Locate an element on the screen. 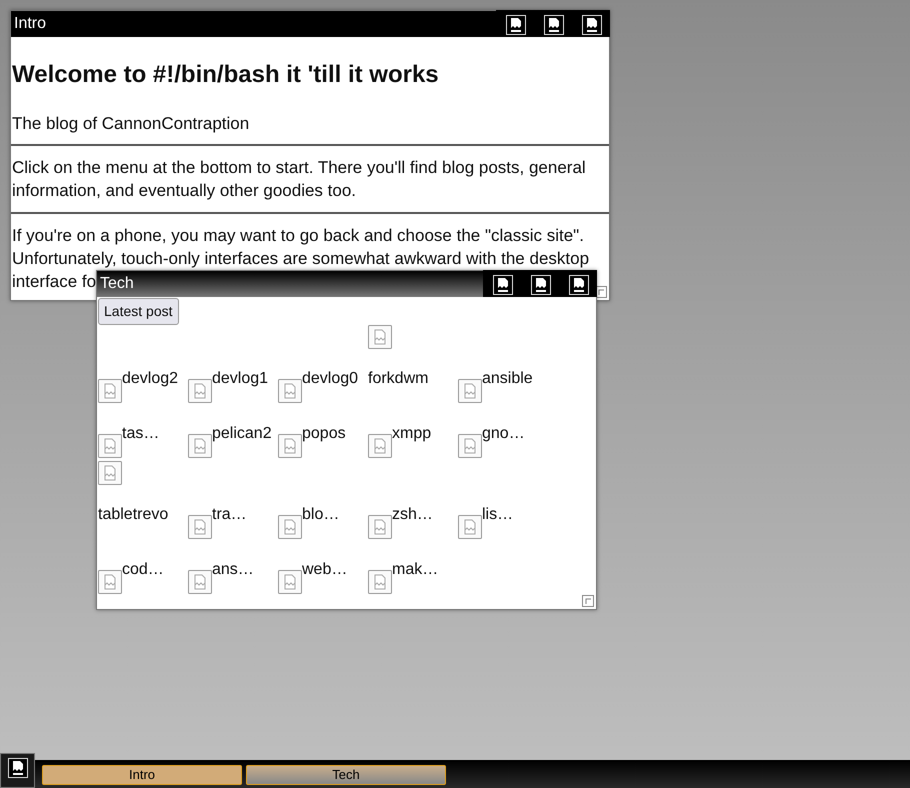  taskbar-button: Tech is located at coordinates (346, 775).